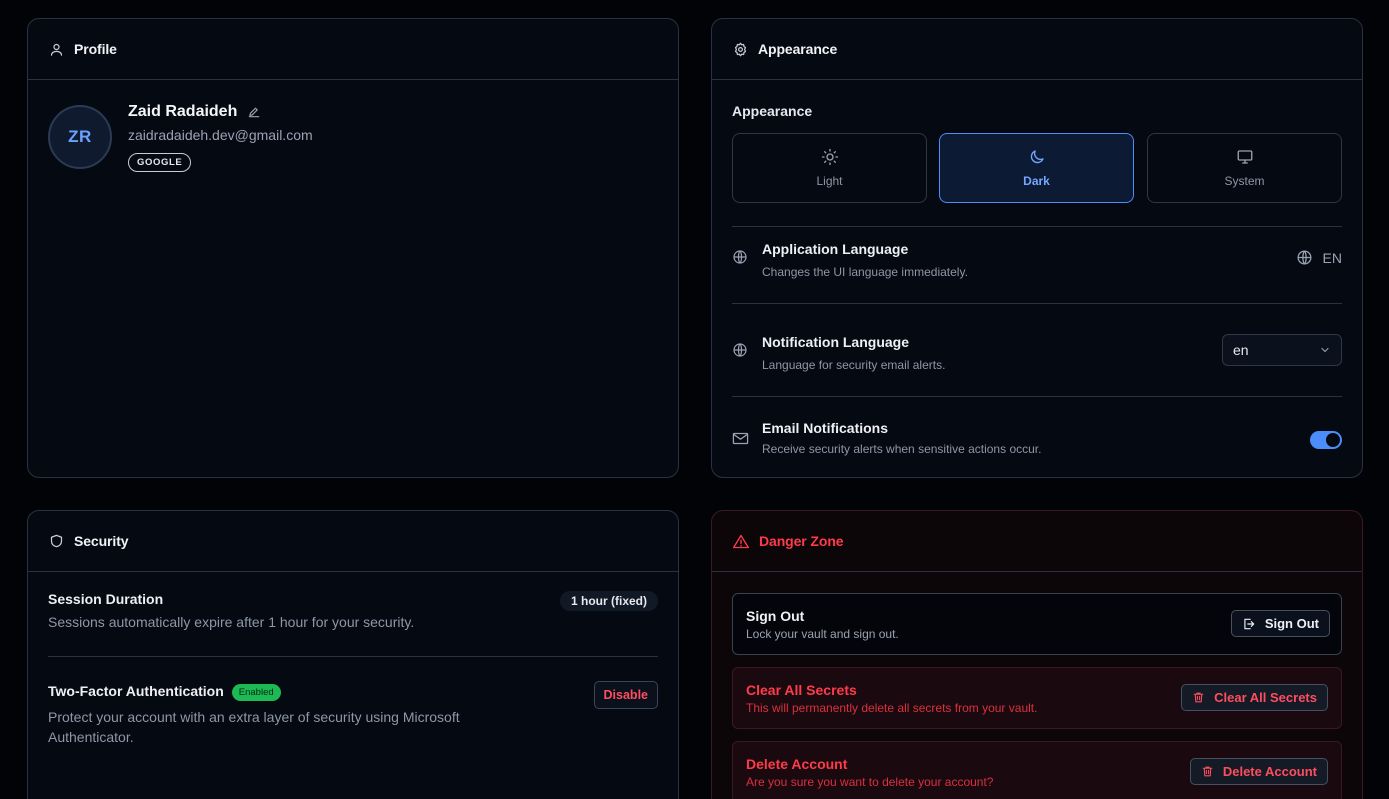 Image resolution: width=1389 pixels, height=799 pixels. Describe the element at coordinates (80, 137) in the screenshot. I see `avatar: ZR` at that location.